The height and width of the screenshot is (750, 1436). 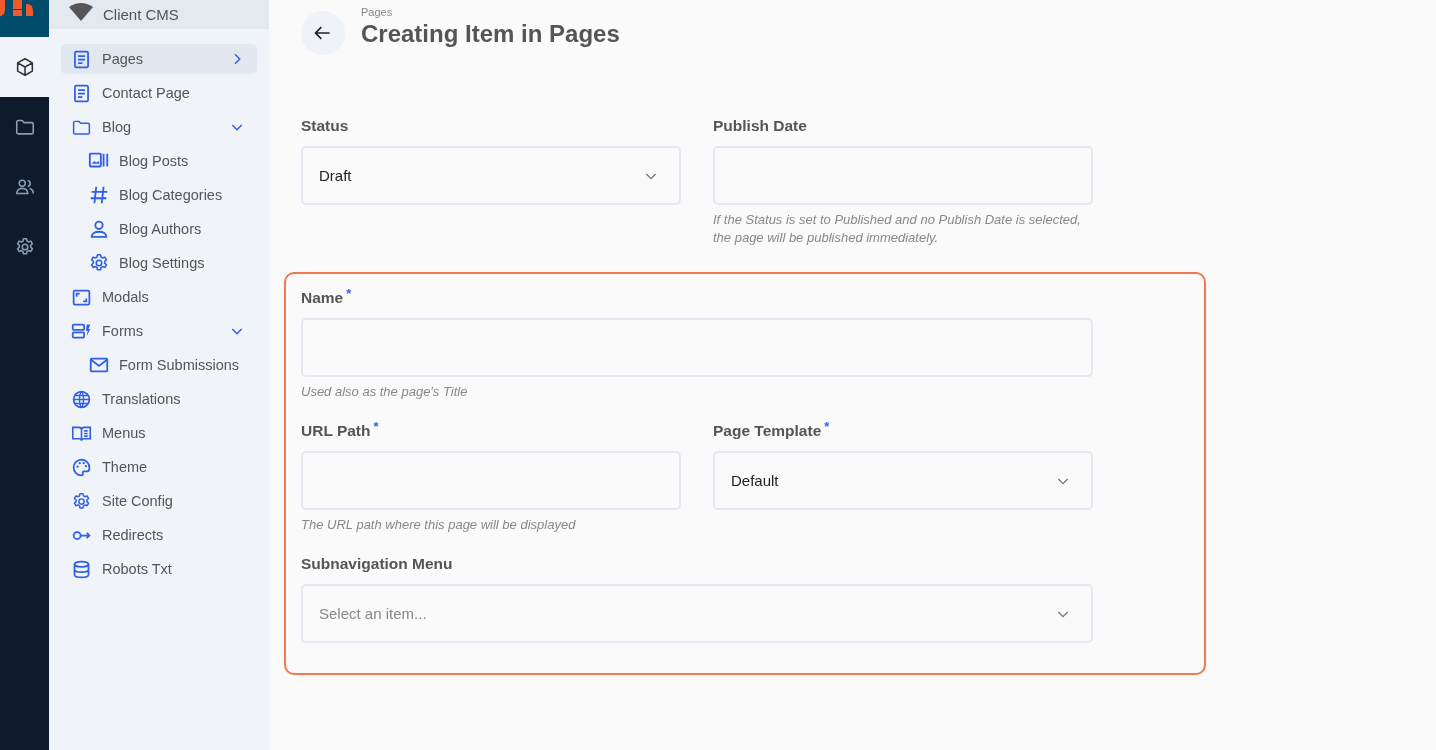 What do you see at coordinates (159, 127) in the screenshot?
I see `sidebar-item: Blog` at bounding box center [159, 127].